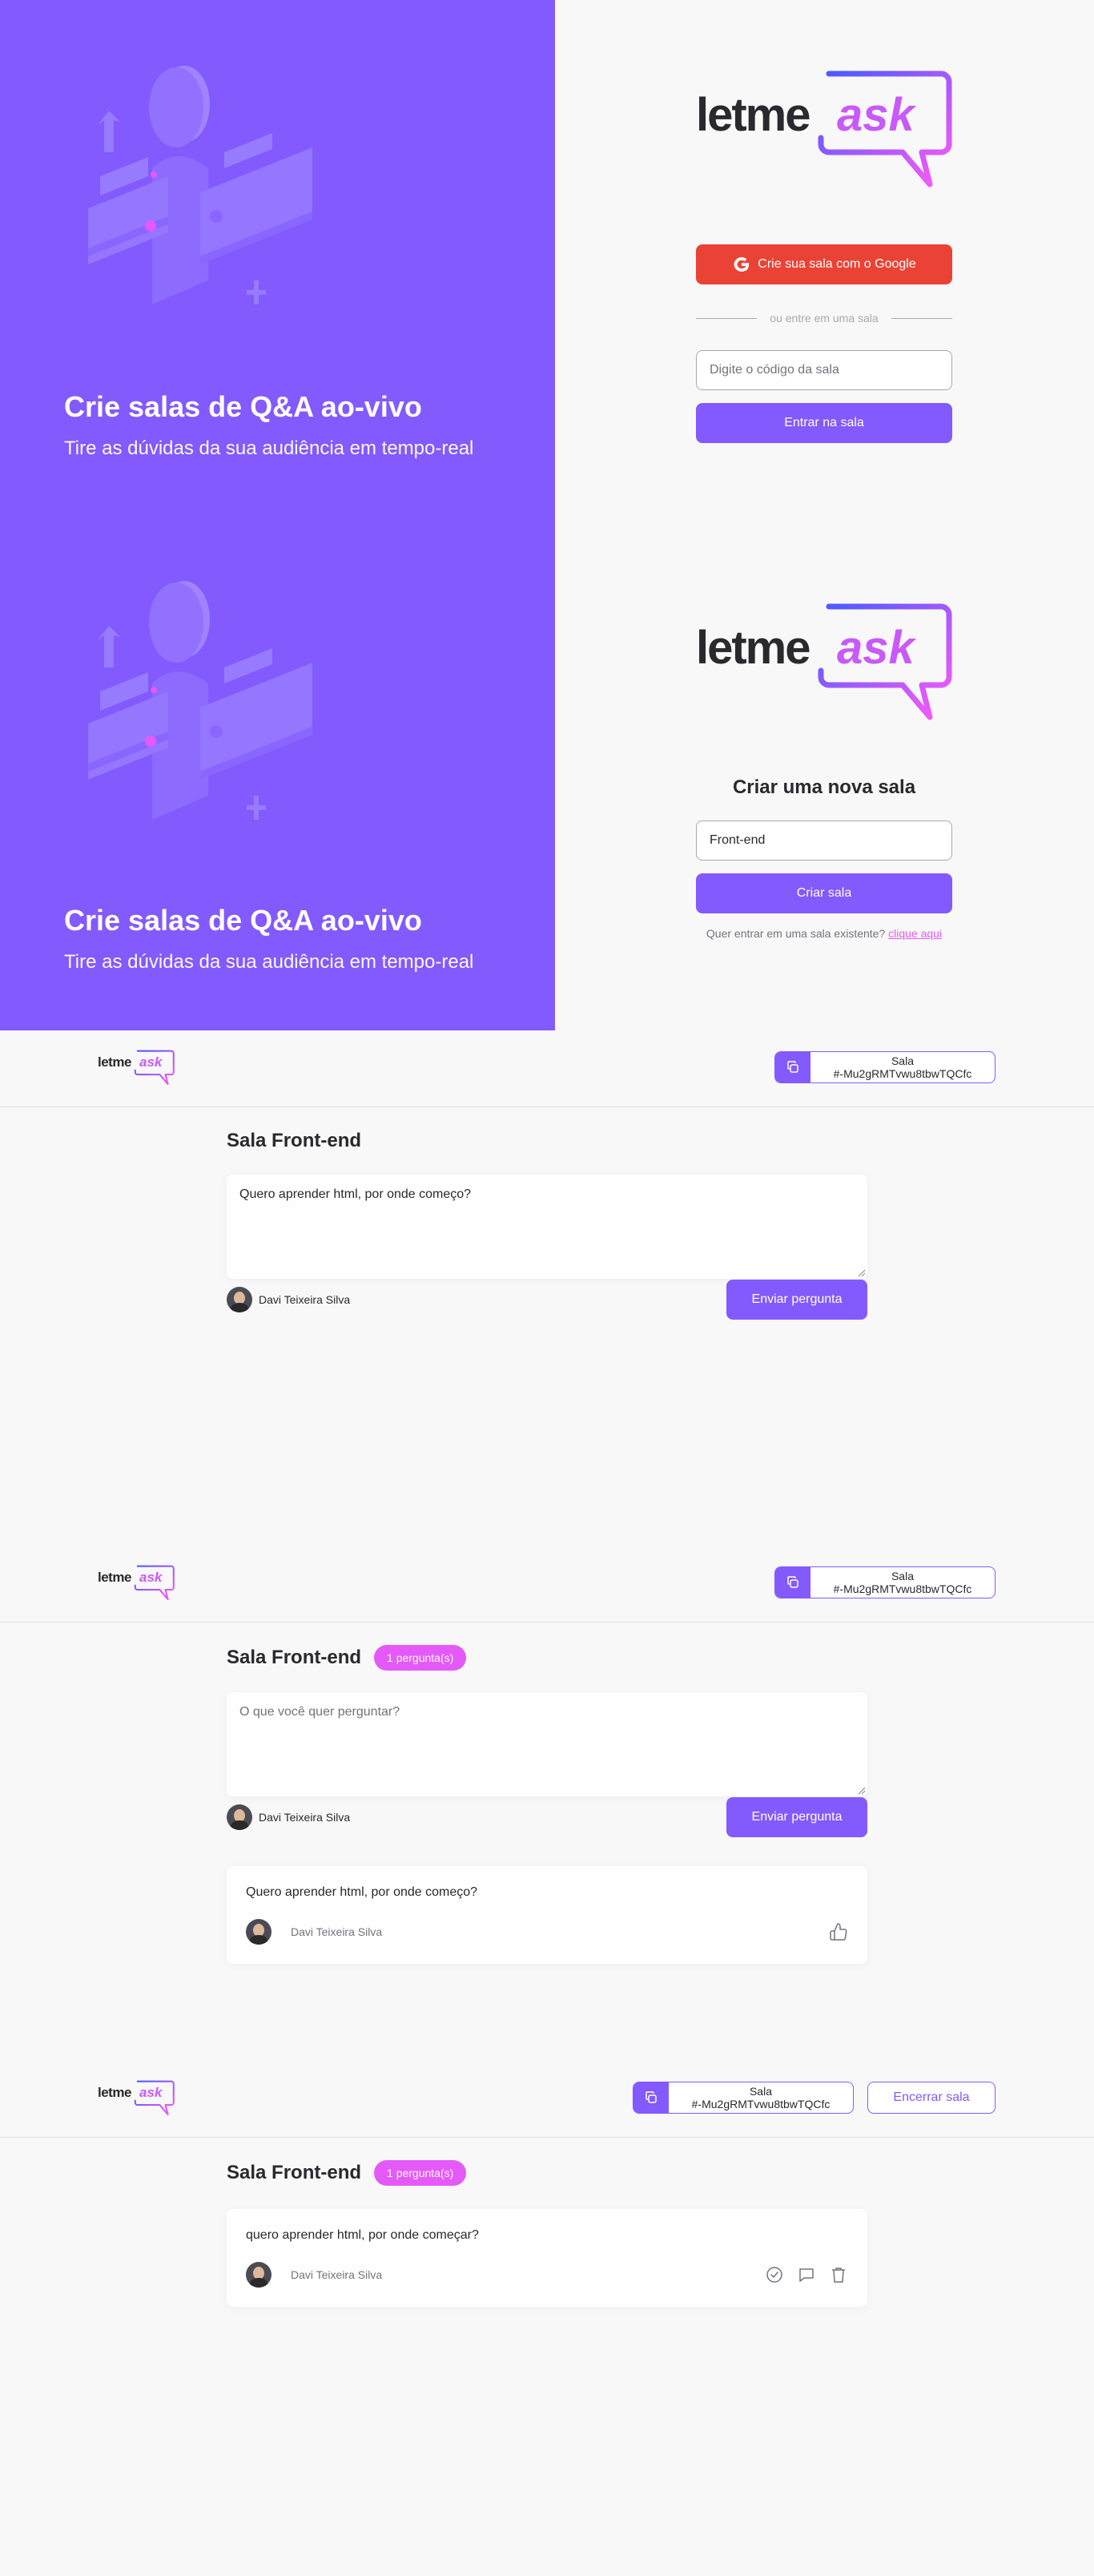  I want to click on user-info: Davi Teixeira Silva, so click(288, 1299).